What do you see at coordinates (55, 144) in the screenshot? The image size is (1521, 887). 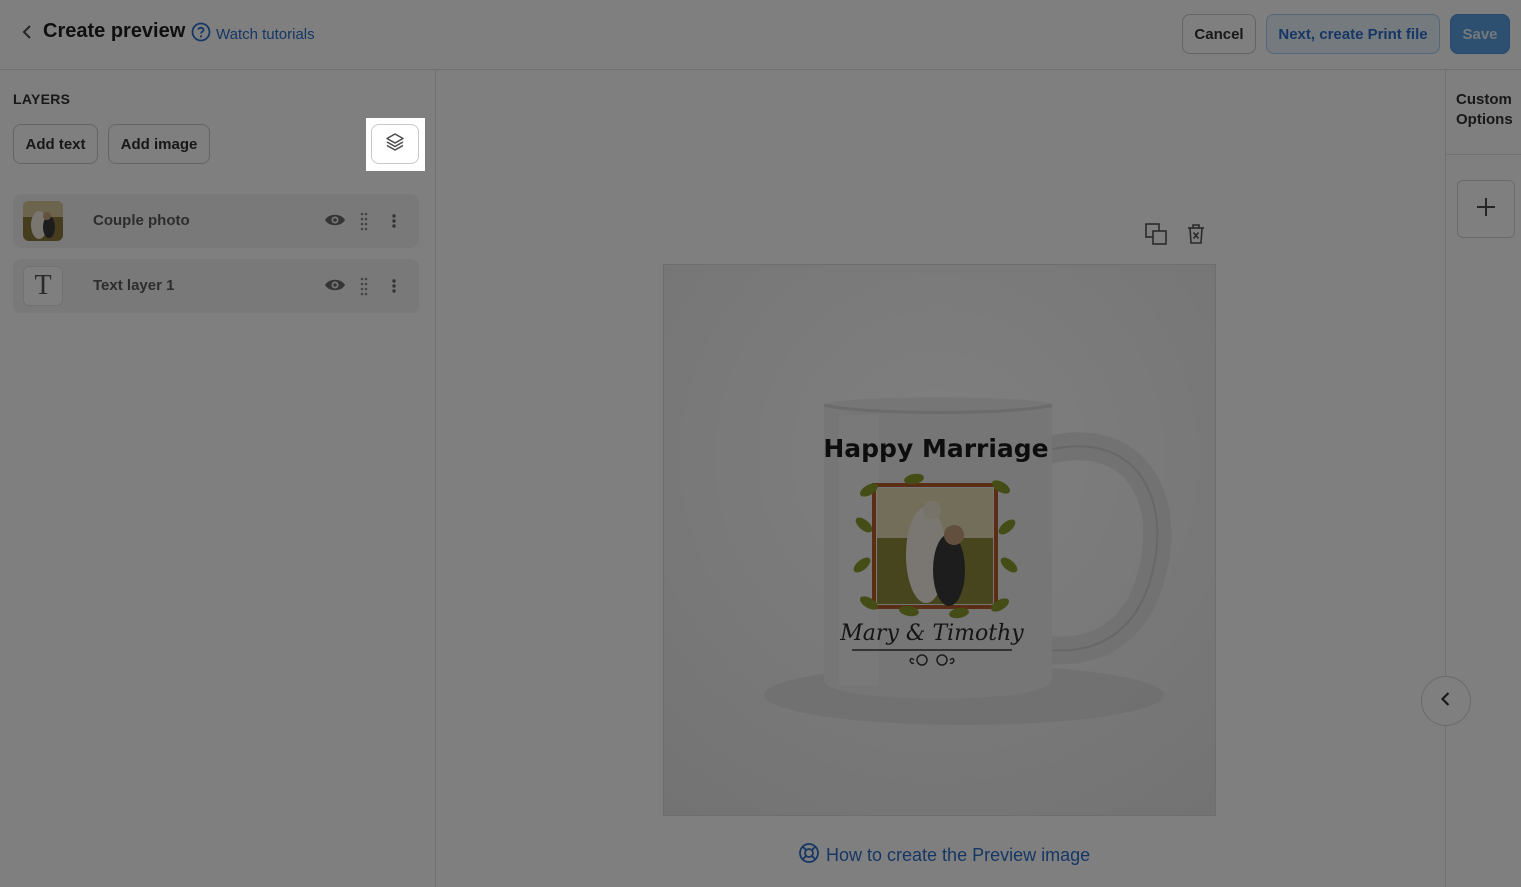 I see `add-text-button: Add text` at bounding box center [55, 144].